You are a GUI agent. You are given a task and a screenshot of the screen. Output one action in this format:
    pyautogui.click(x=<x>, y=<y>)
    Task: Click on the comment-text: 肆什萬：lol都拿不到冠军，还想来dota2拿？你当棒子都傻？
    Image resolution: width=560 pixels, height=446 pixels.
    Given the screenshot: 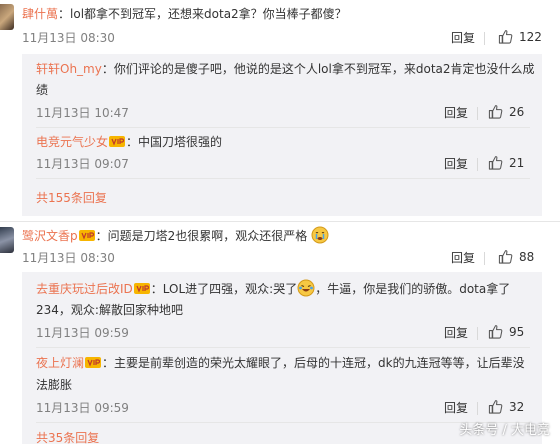 What is the action you would take?
    pyautogui.click(x=184, y=14)
    